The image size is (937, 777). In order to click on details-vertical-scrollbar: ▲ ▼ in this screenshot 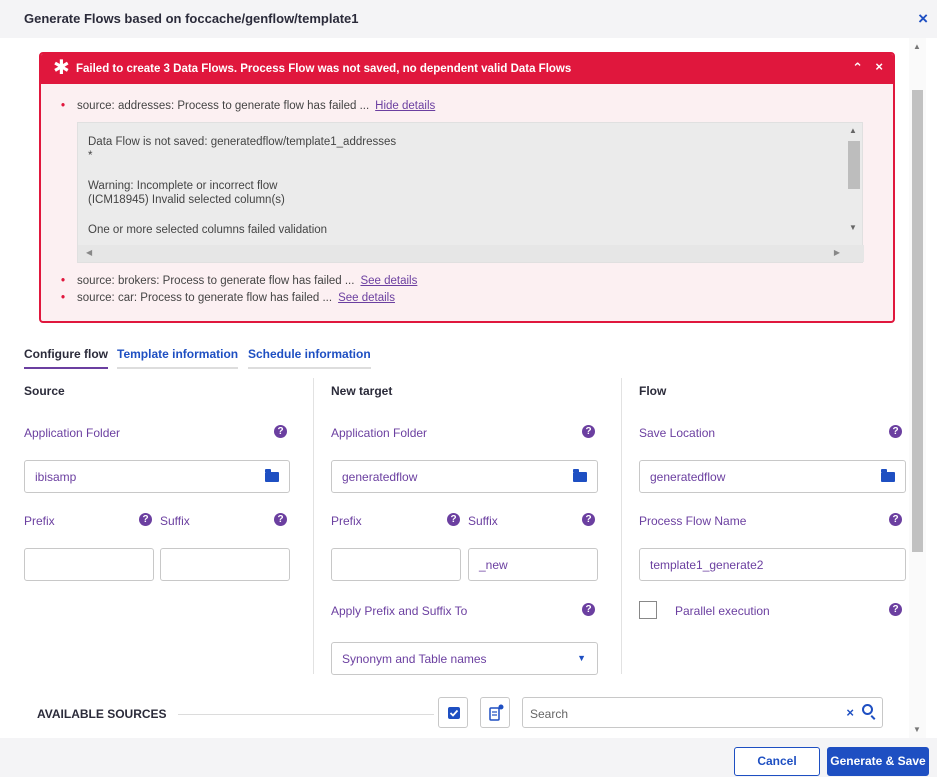, I will do `click(853, 185)`.